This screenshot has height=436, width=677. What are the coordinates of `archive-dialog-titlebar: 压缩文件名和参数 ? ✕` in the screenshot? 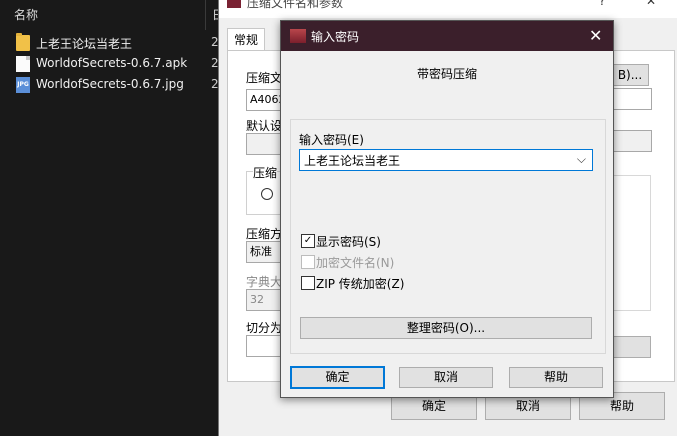 It's located at (448, 9).